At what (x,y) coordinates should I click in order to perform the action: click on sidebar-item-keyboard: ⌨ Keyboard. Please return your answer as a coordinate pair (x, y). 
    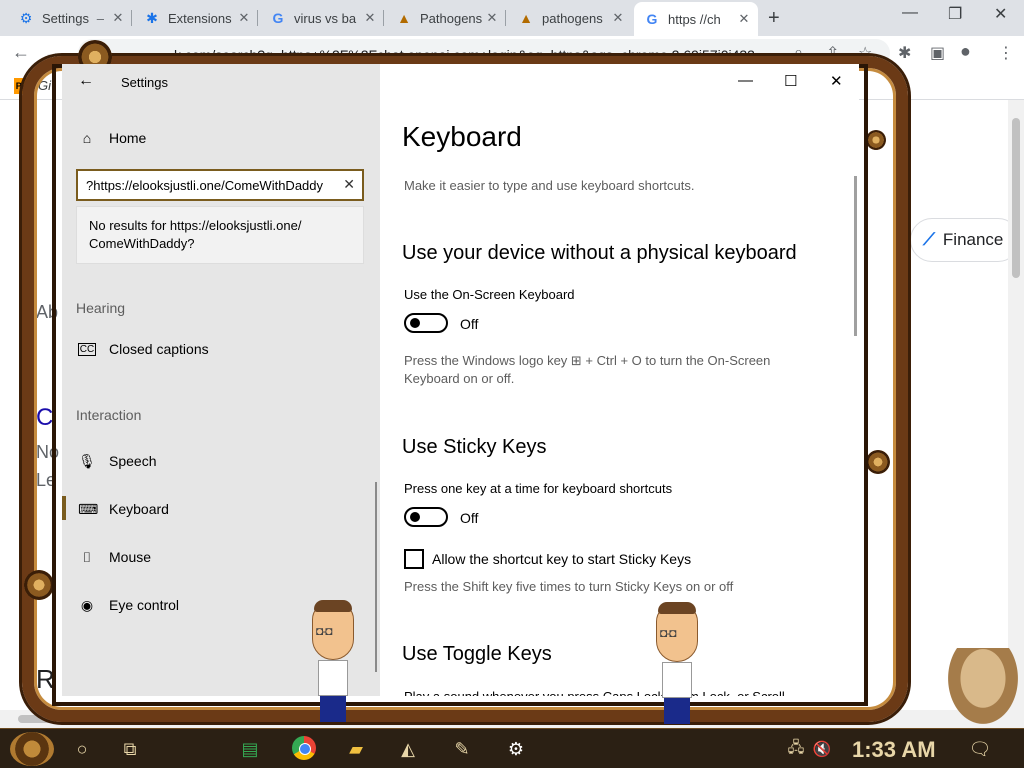
    Looking at the image, I should click on (223, 509).